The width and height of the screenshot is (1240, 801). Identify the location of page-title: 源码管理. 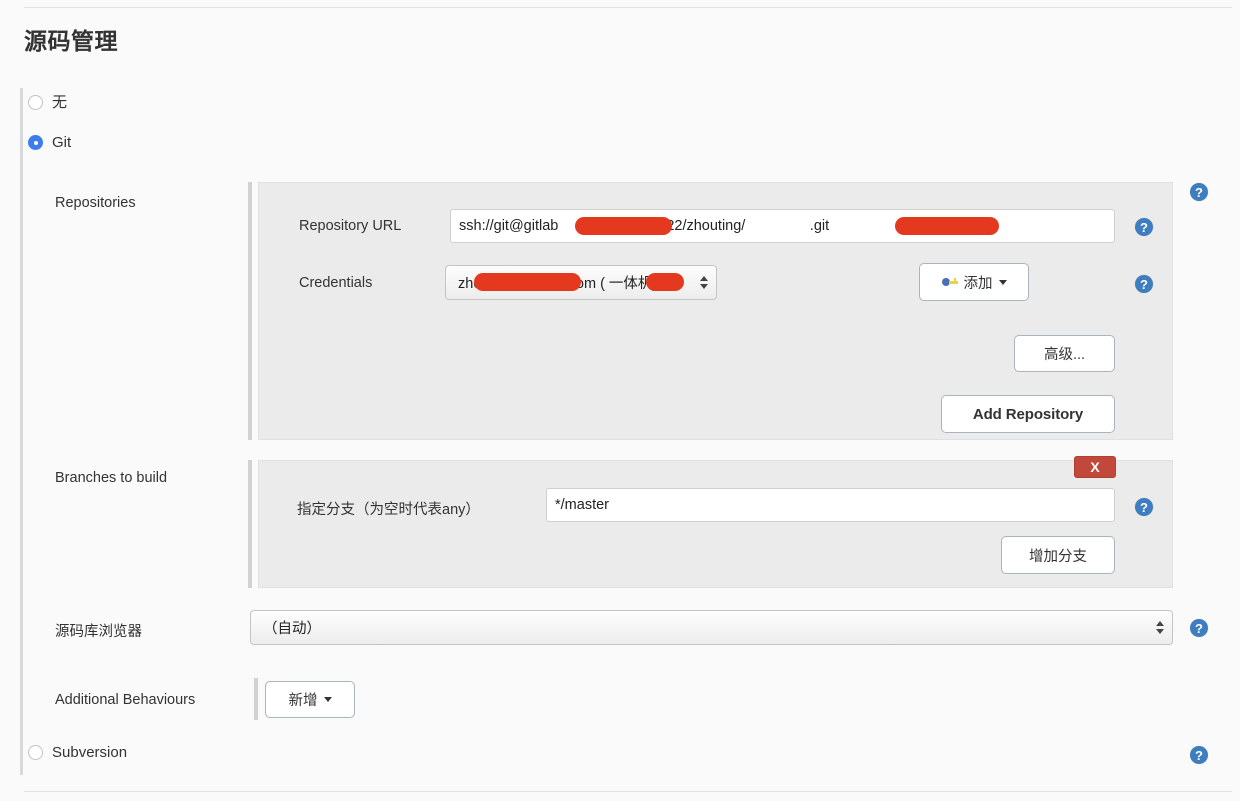
(71, 41).